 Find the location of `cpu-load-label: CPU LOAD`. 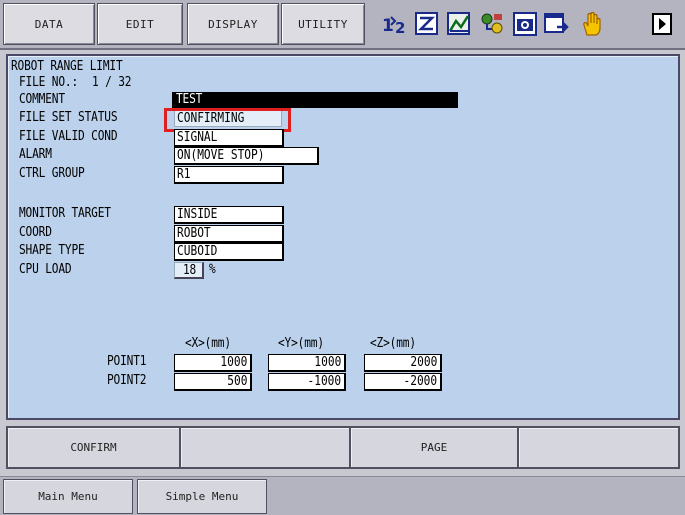

cpu-load-label: CPU LOAD is located at coordinates (45, 269).